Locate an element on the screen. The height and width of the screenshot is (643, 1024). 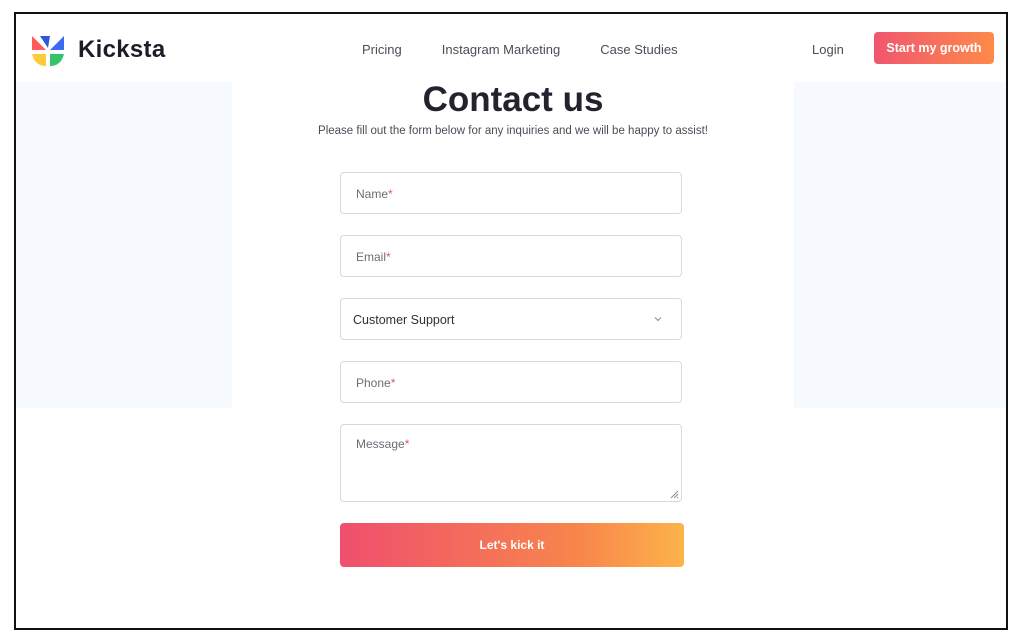
nav-case-studies: Case Studies is located at coordinates (638, 49).